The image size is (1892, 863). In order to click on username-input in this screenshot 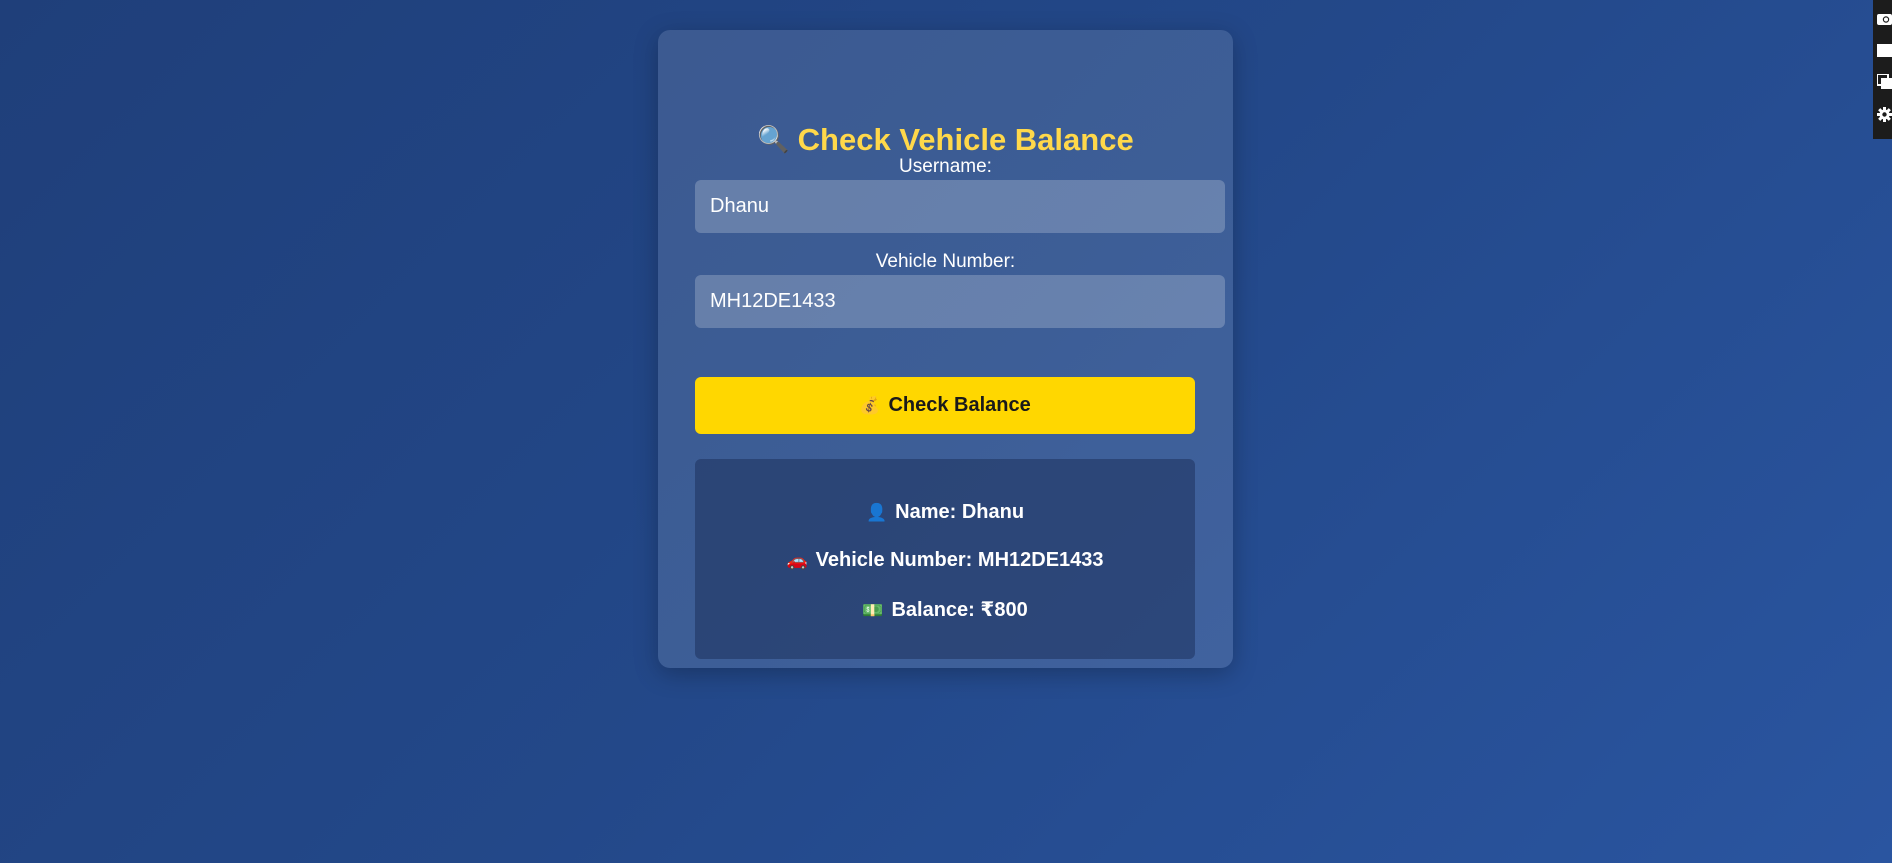, I will do `click(960, 206)`.